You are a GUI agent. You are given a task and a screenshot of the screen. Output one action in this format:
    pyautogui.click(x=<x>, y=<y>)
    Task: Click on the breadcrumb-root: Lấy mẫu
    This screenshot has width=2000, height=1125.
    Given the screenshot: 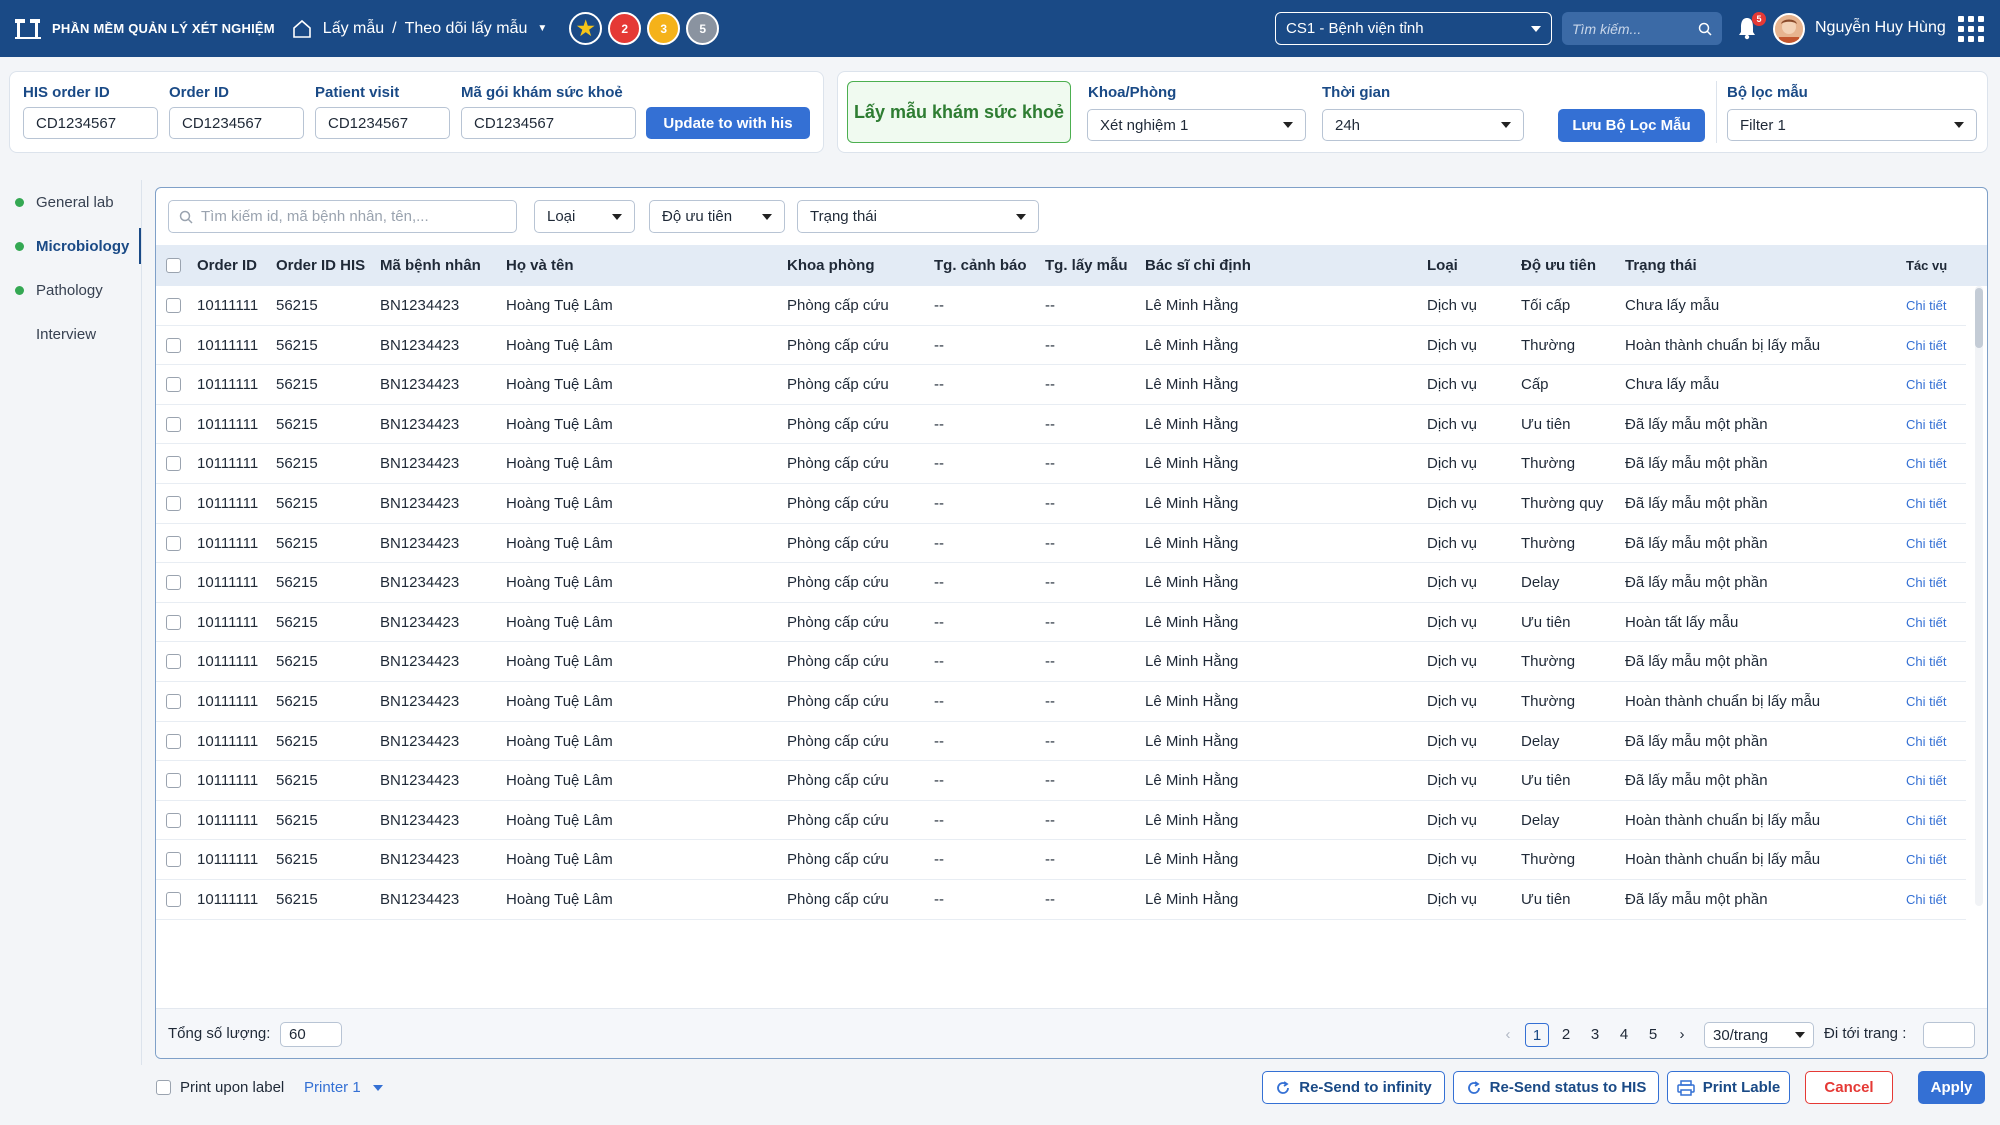 What is the action you would take?
    pyautogui.click(x=353, y=29)
    